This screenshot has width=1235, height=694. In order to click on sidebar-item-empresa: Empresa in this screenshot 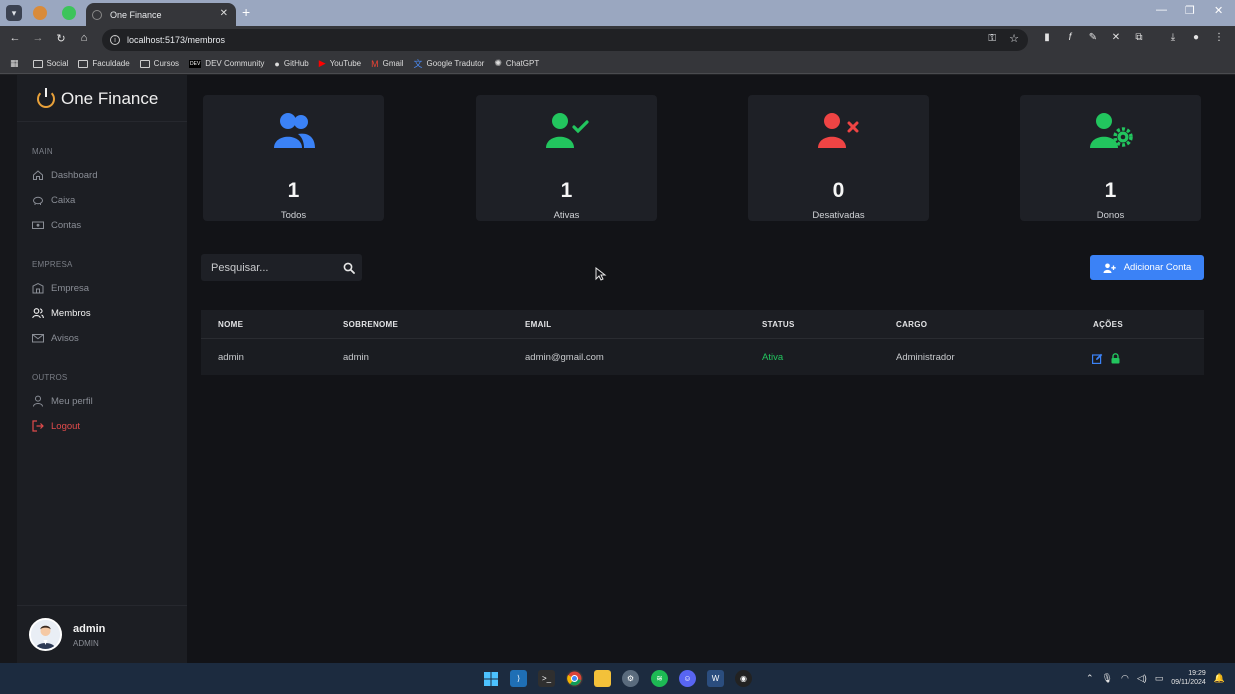, I will do `click(60, 288)`.